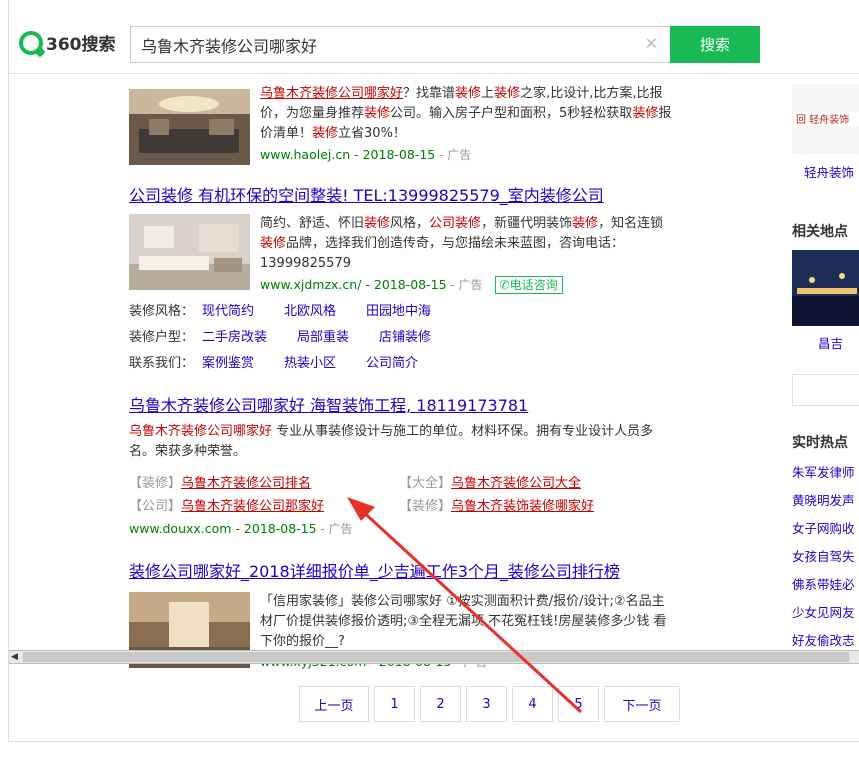 This screenshot has width=859, height=758. I want to click on desc-text: ，新疆代明装饰, so click(527, 223).